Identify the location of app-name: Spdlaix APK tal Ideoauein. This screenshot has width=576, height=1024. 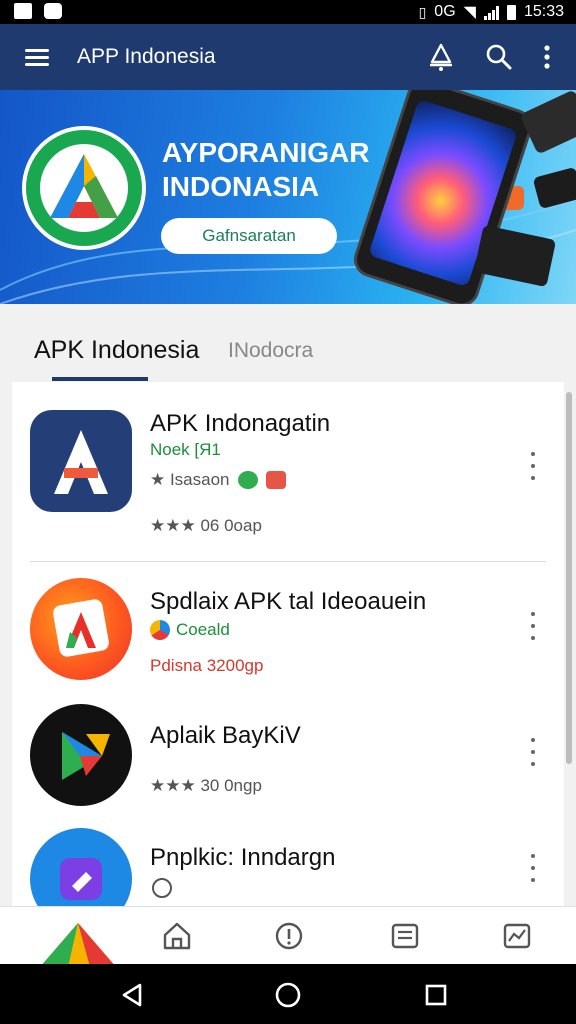
(288, 601).